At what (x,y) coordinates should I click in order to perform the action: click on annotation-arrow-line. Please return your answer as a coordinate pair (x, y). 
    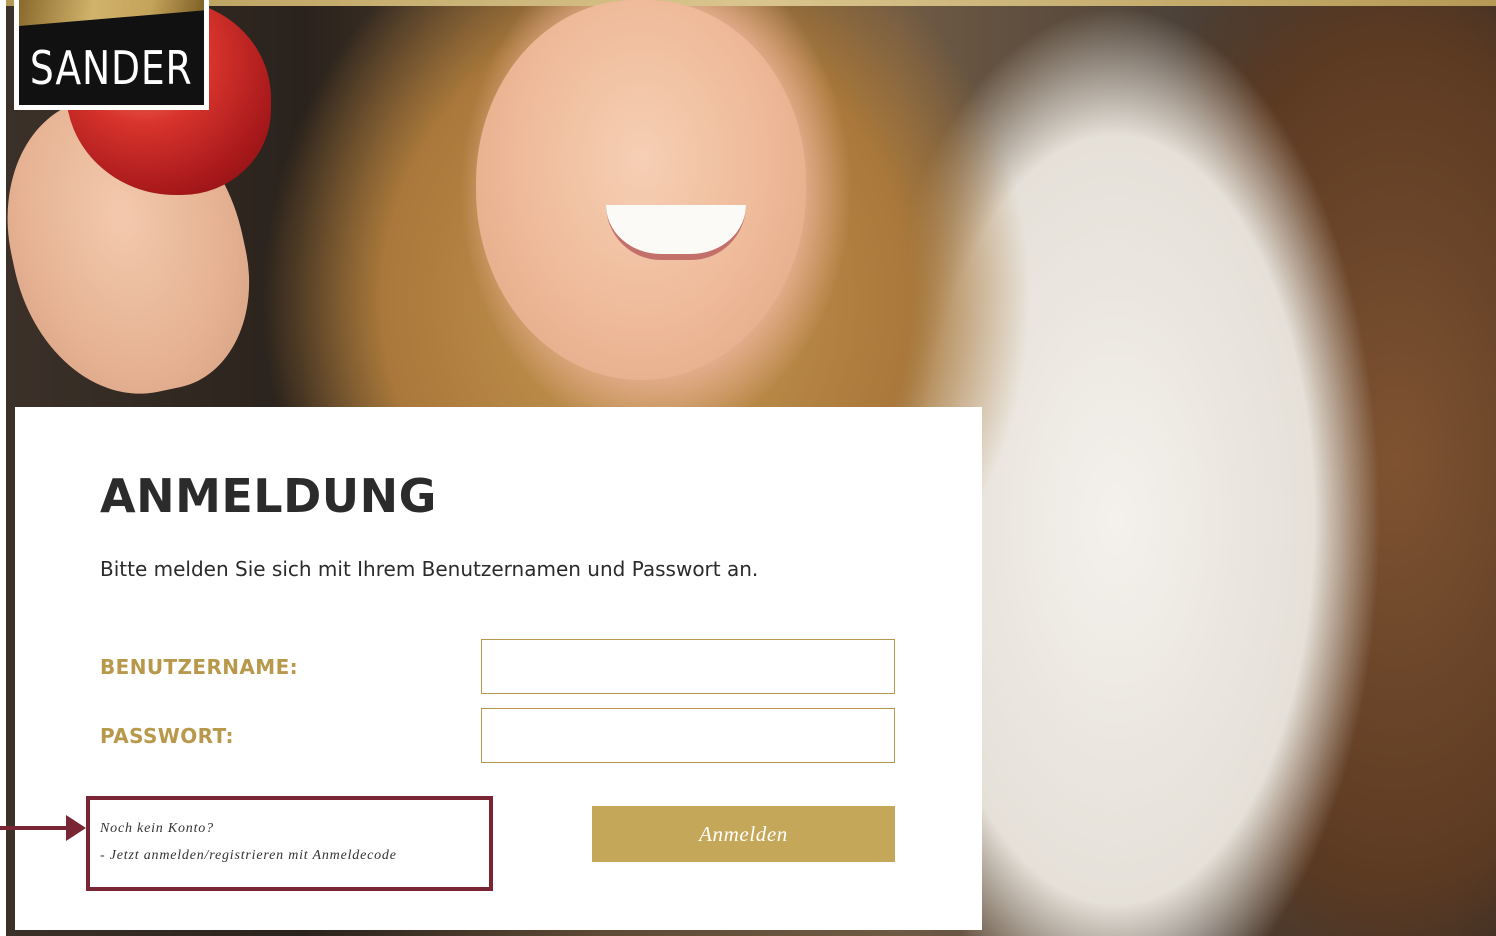
    Looking at the image, I should click on (36, 828).